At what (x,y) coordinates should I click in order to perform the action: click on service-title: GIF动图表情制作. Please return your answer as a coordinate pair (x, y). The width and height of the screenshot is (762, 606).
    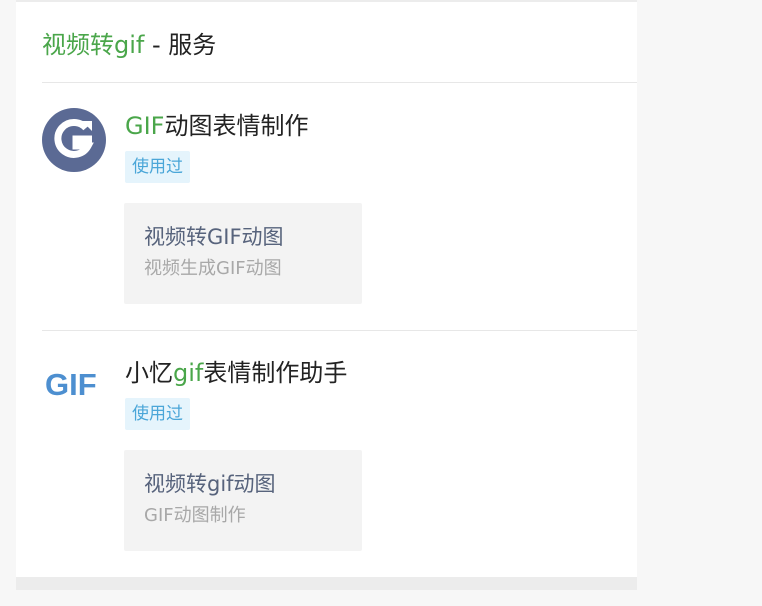
    Looking at the image, I should click on (216, 126).